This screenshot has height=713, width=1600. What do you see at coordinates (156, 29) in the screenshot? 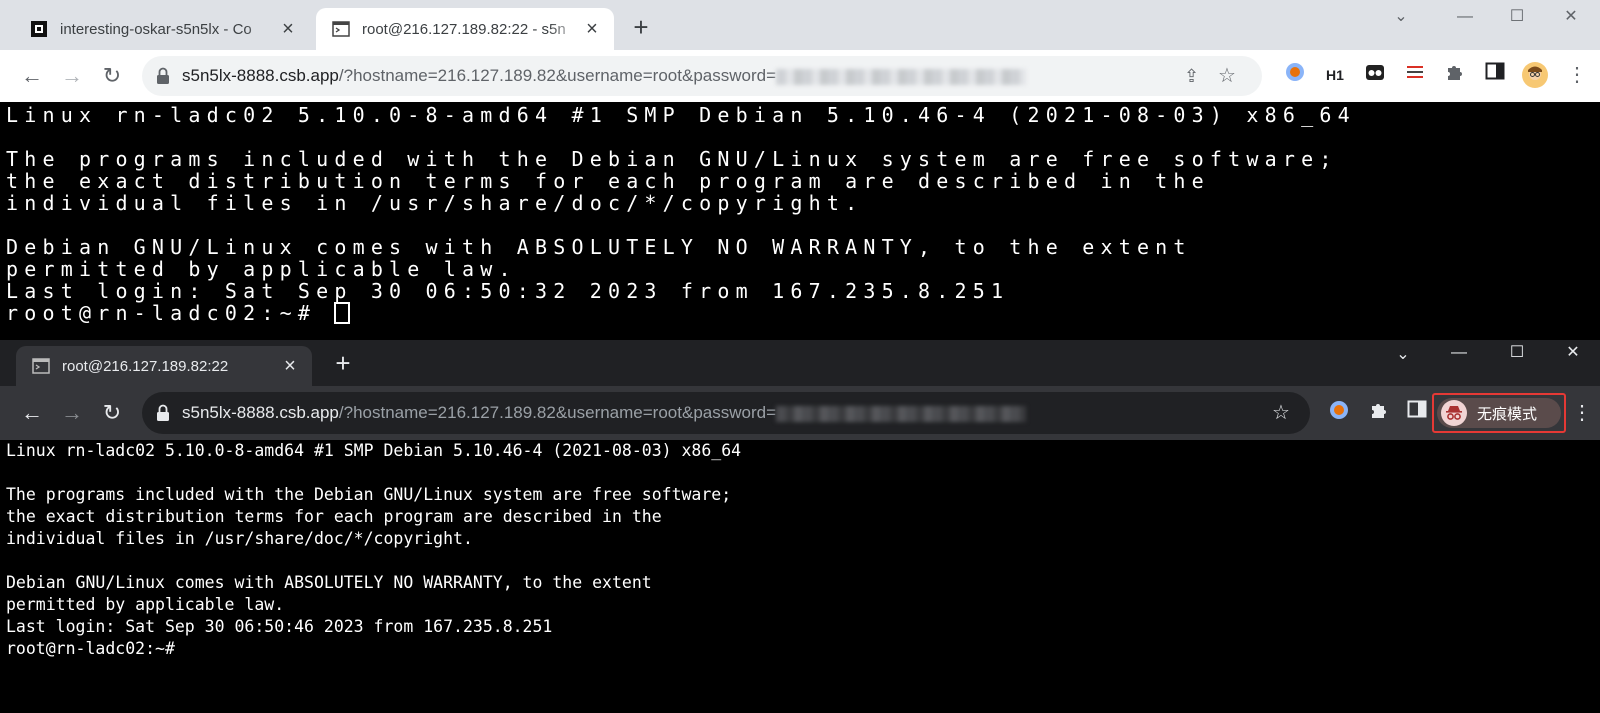
I see `tab-label: interesting-oskar-s5n5lx - Co` at bounding box center [156, 29].